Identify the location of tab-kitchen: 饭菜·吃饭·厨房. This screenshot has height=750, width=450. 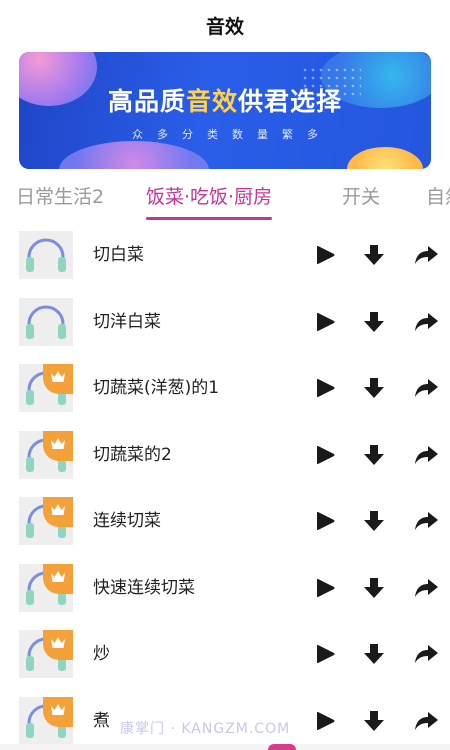
(209, 202).